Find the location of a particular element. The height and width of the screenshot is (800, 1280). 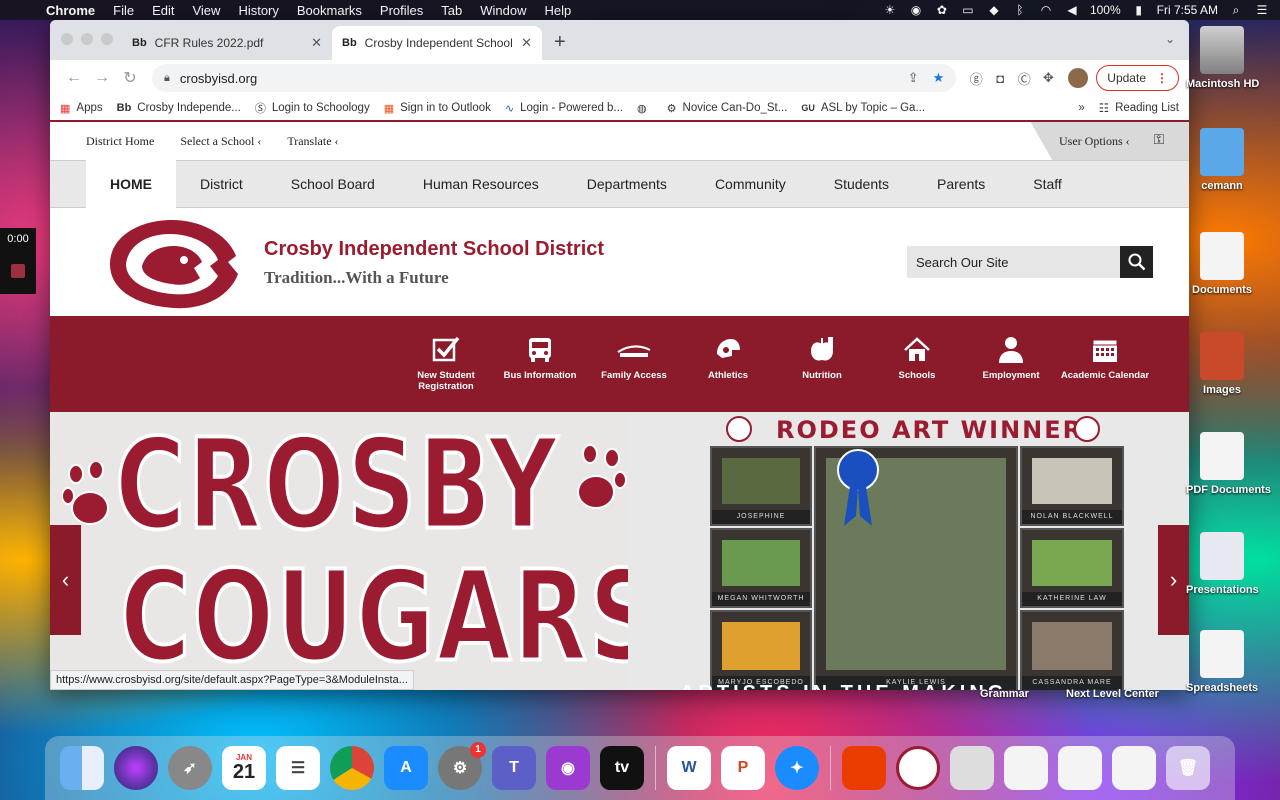

desktop-icon-pdf-documents: PDF Documents is located at coordinates (1228, 464).